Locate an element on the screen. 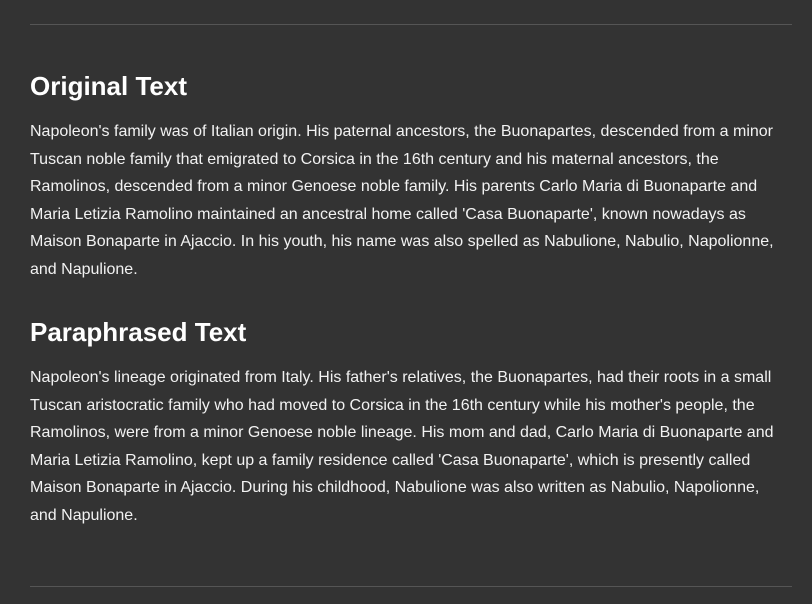 Image resolution: width=812 pixels, height=604 pixels. top-divider is located at coordinates (411, 24).